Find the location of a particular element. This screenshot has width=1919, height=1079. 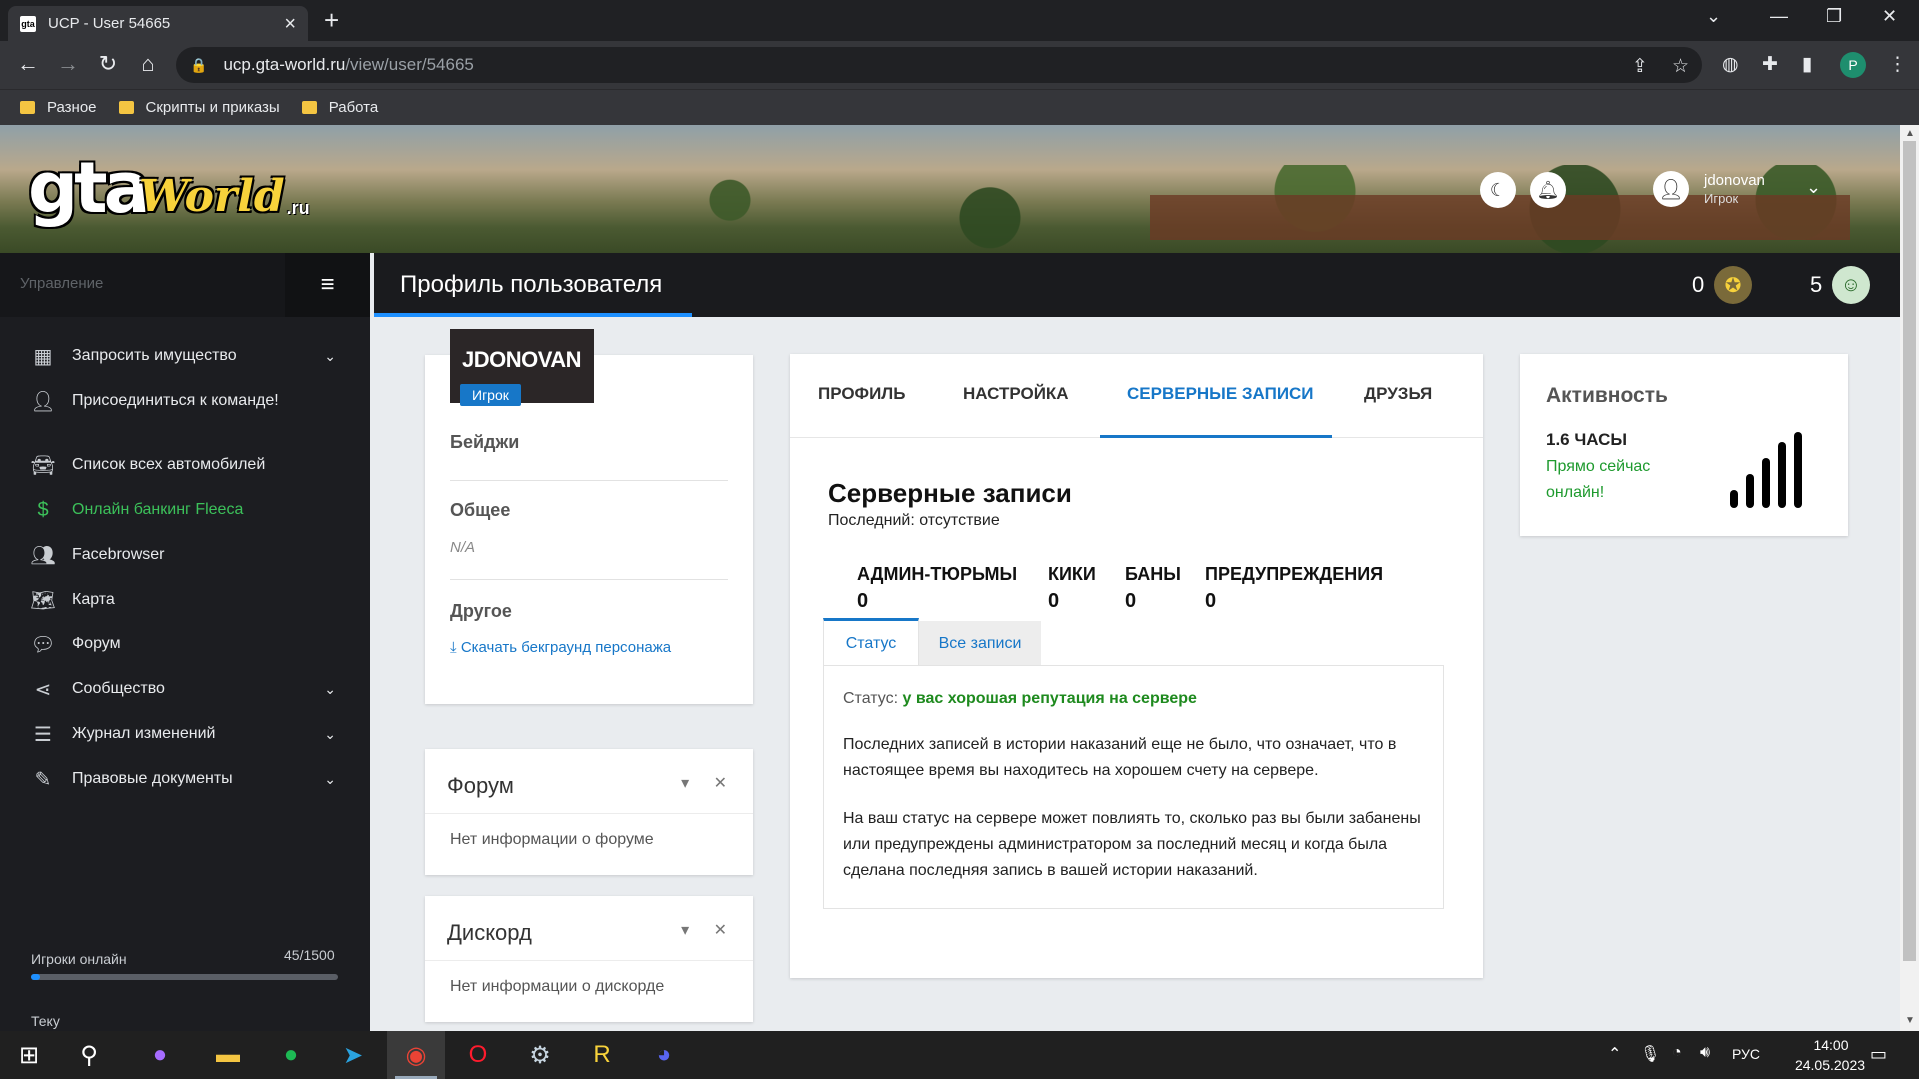

lock-icon: 🔒 is located at coordinates (198, 65).